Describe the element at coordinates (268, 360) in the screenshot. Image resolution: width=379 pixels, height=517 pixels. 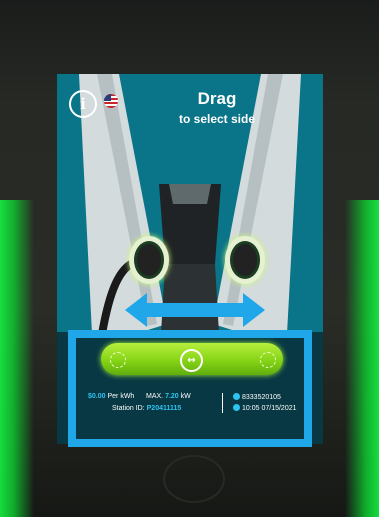
I see `right-slot-icon` at that location.